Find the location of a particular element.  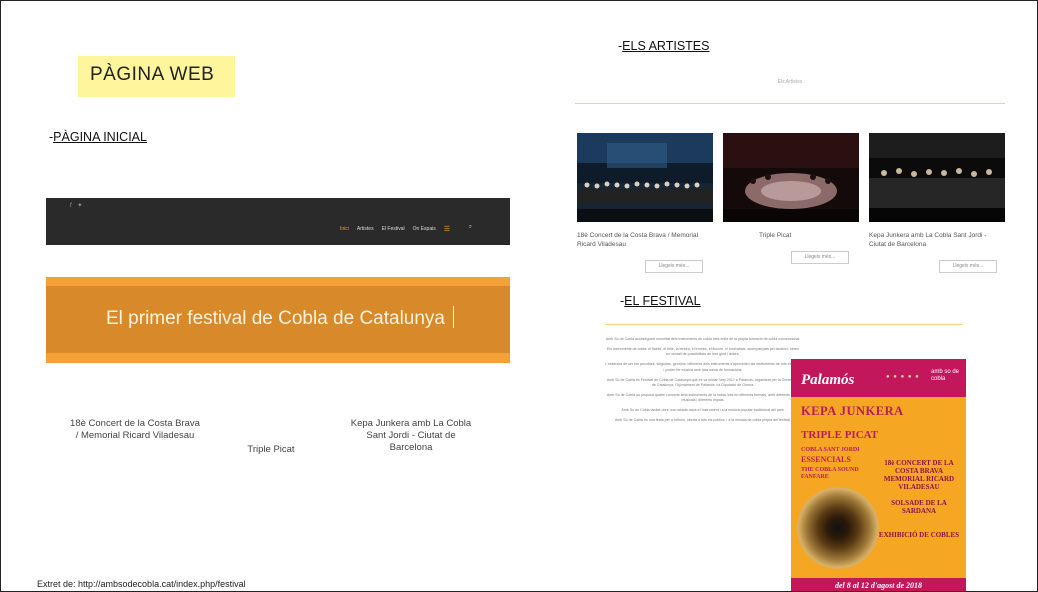

section-title-festival: EL FESTIVAL is located at coordinates (662, 301).